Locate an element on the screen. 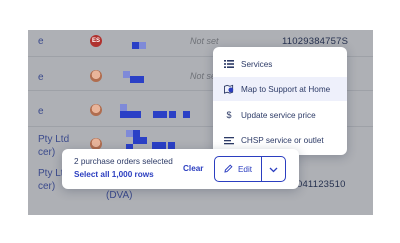  menu-item-label: Update service price is located at coordinates (278, 115).